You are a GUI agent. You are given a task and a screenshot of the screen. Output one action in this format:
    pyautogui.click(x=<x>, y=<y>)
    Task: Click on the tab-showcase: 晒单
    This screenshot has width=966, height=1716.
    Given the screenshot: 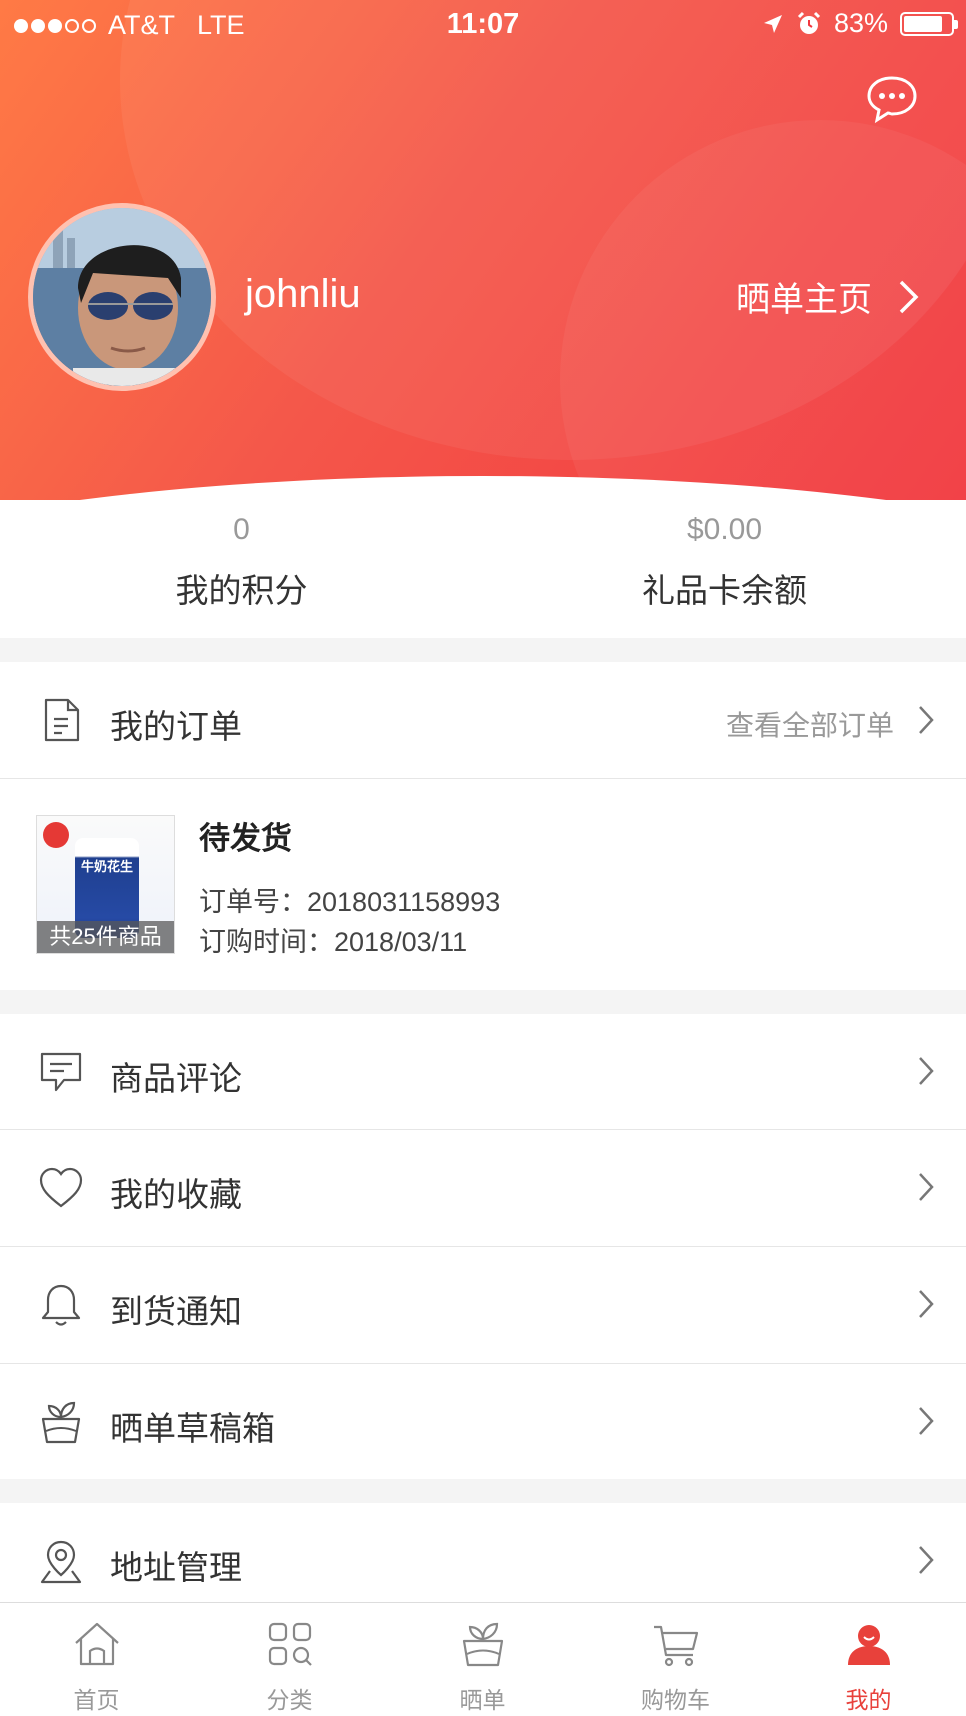 What is the action you would take?
    pyautogui.click(x=482, y=1659)
    